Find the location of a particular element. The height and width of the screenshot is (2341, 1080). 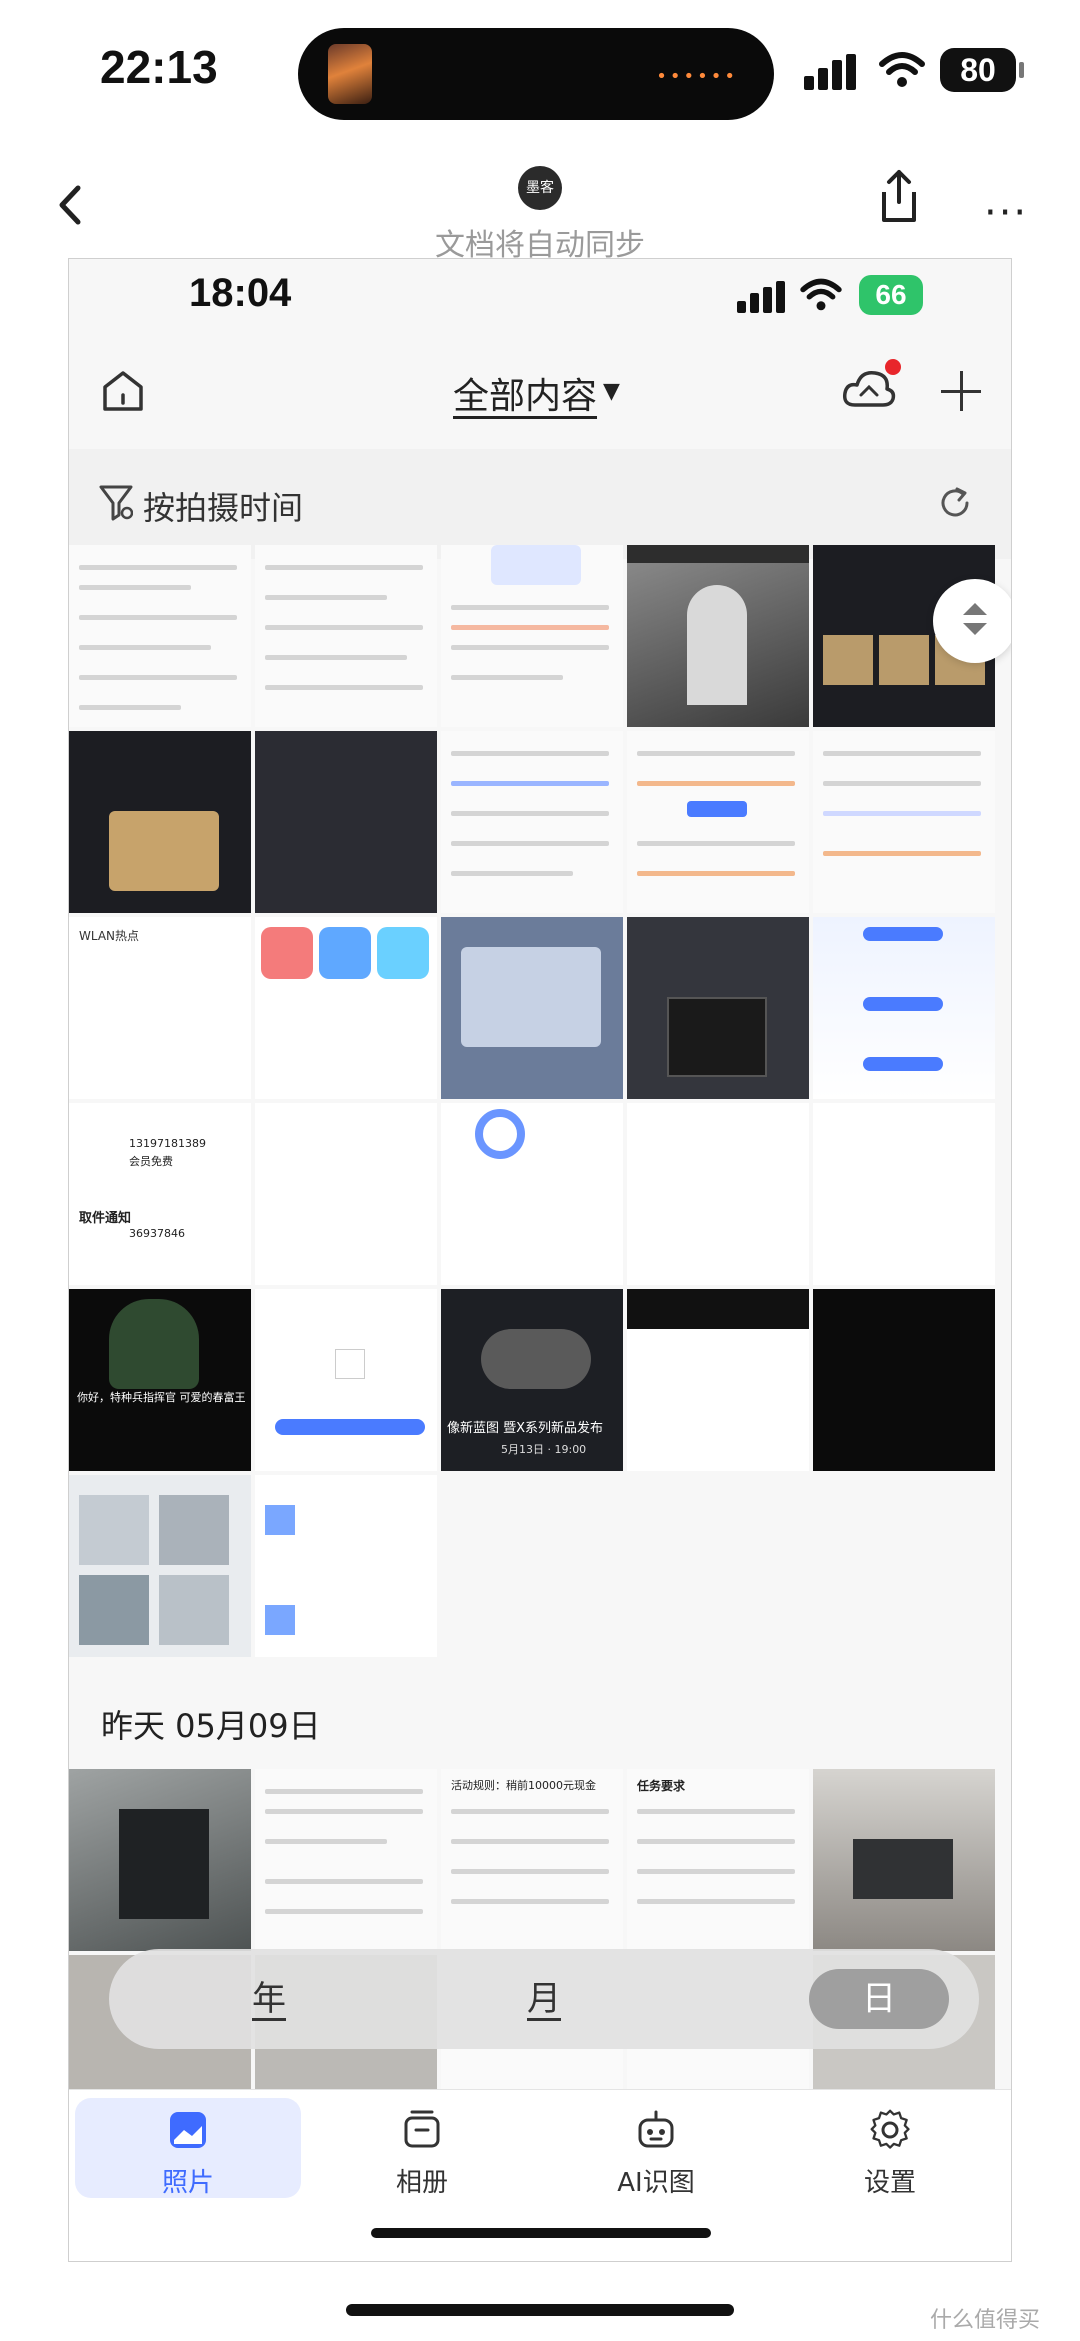

dynamic-island: •••••• is located at coordinates (536, 74).